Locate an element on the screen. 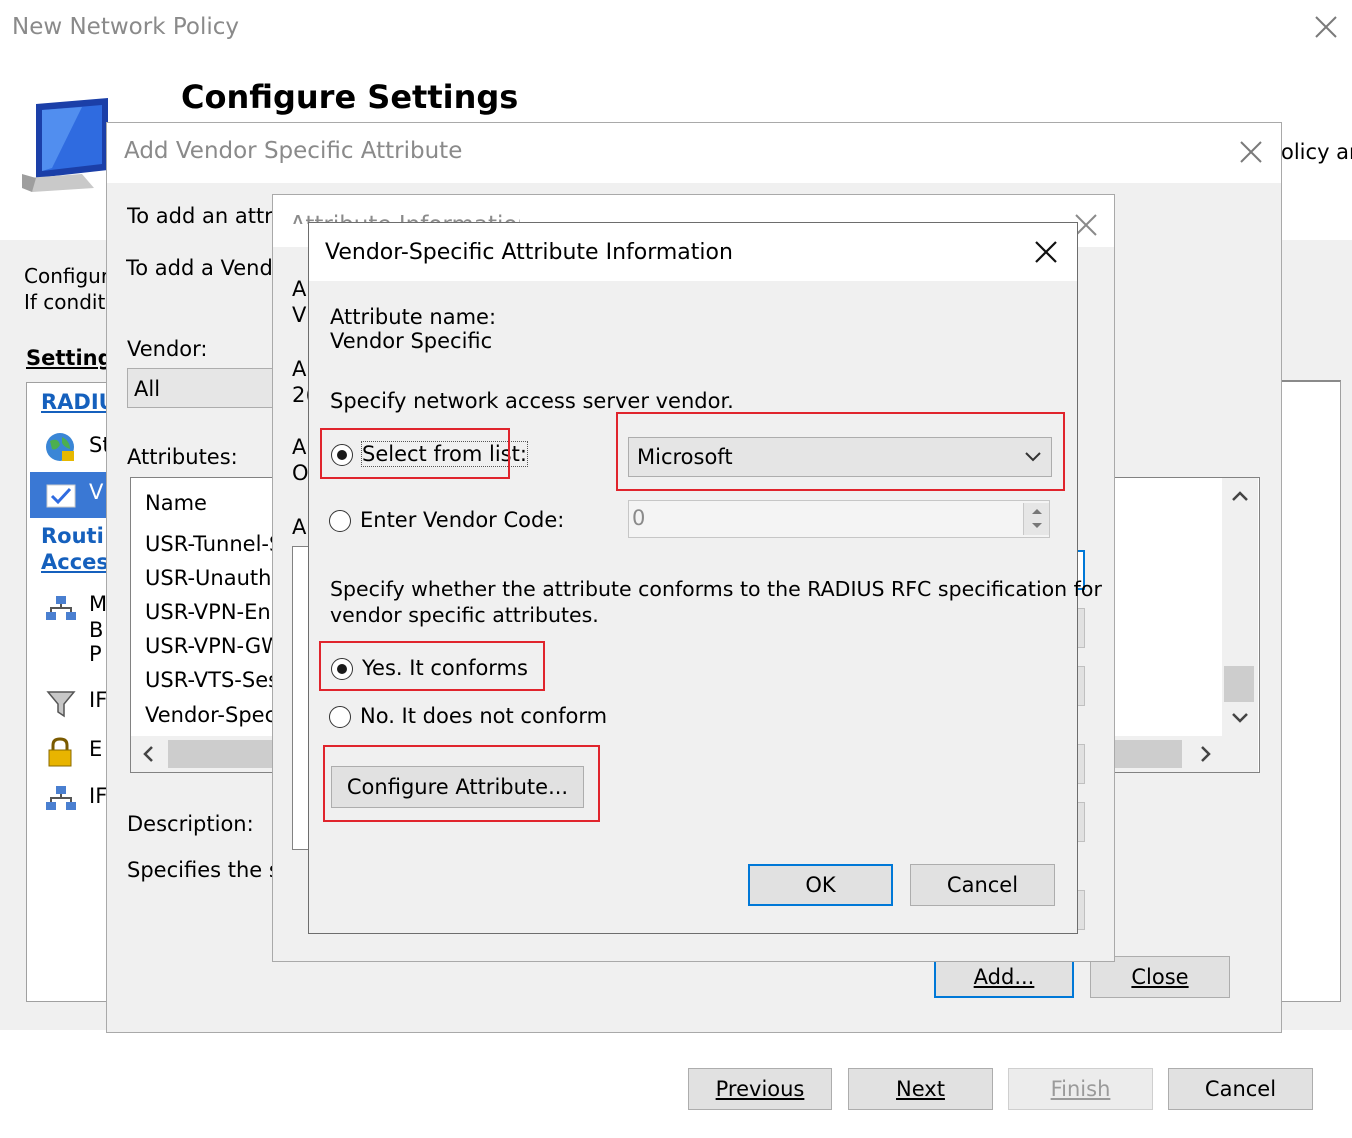 This screenshot has height=1138, width=1352. conform-text-line2: vendor specific attributes. is located at coordinates (464, 615).